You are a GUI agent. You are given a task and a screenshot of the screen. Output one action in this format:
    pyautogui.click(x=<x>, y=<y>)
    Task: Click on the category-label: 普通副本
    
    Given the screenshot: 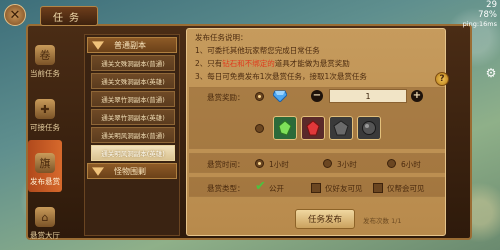 What is the action you would take?
    pyautogui.click(x=130, y=45)
    